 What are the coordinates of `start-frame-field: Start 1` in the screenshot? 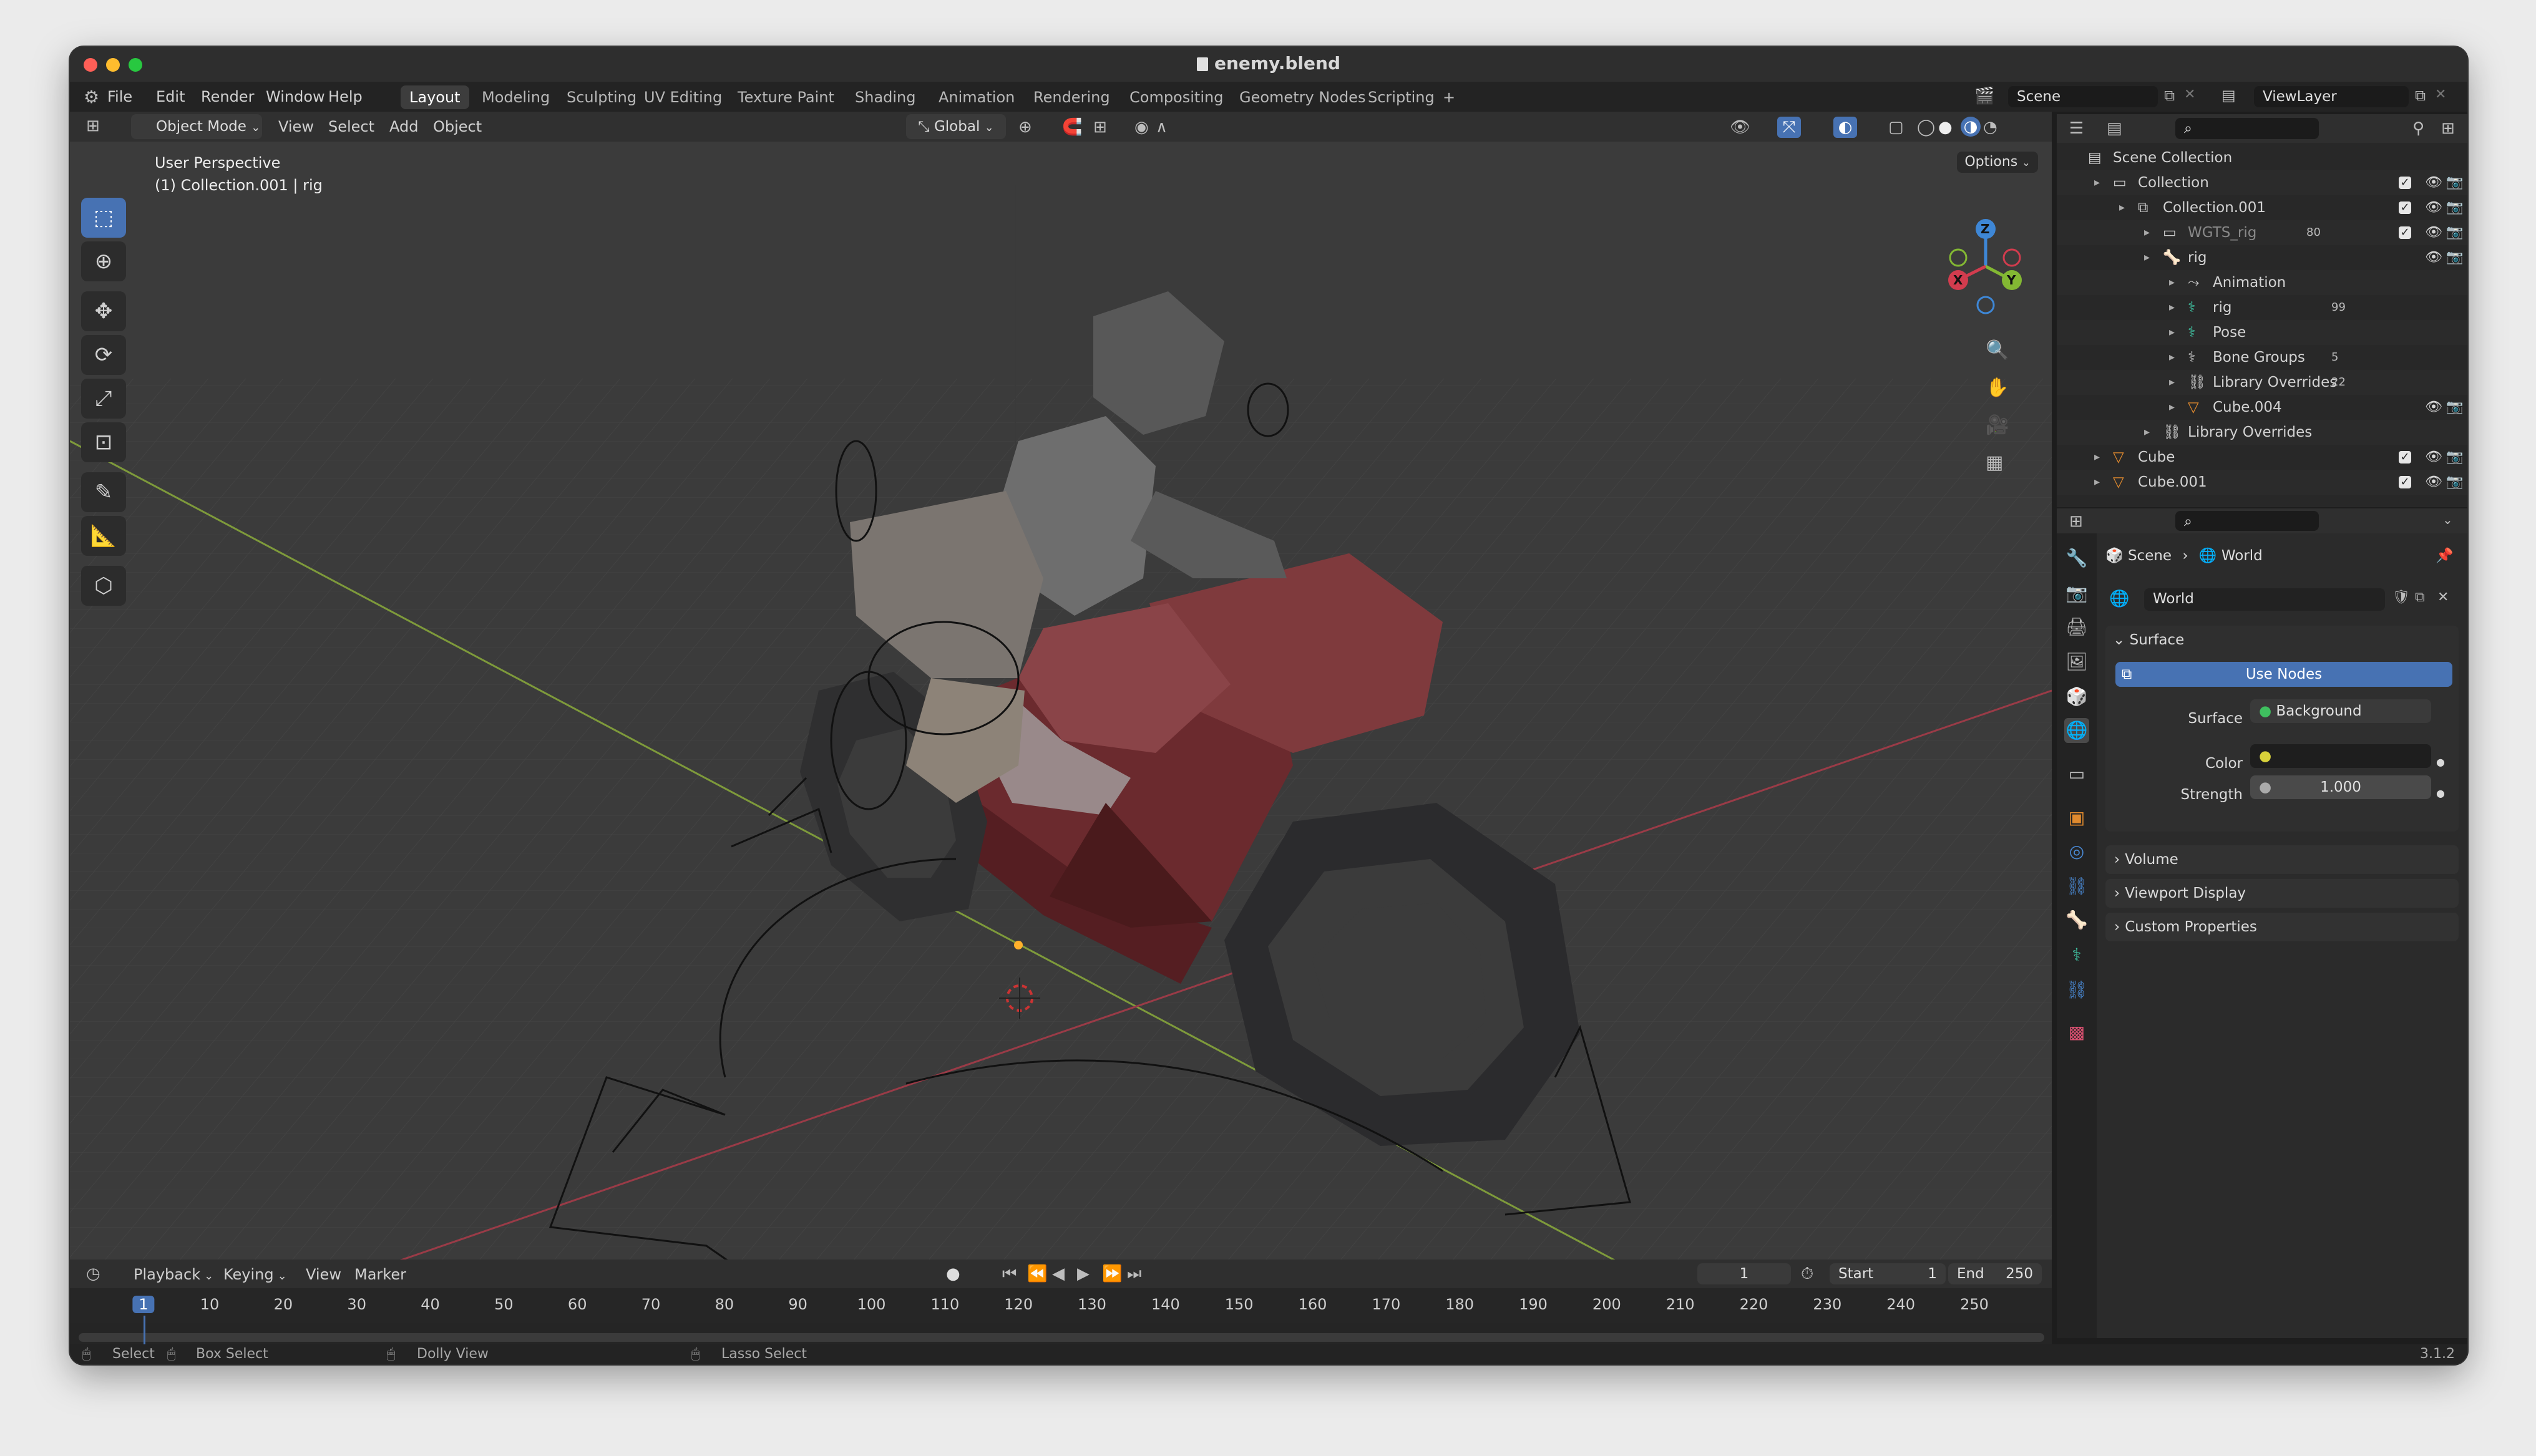 It's located at (1888, 1273).